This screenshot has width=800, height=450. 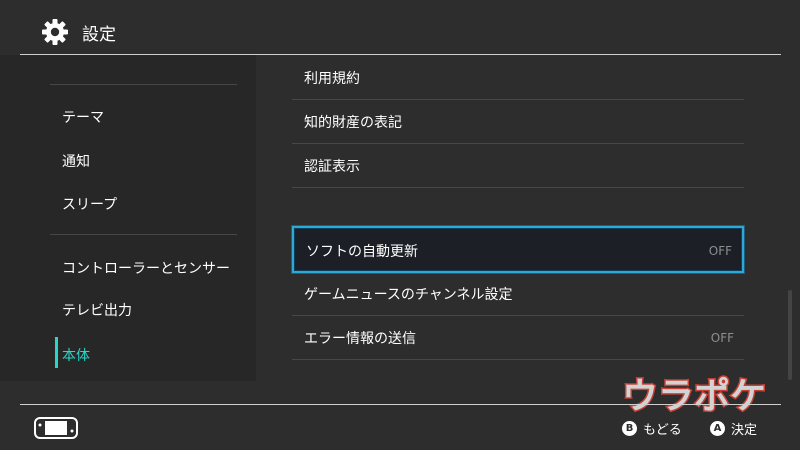 I want to click on sidebar-item-theme: テーマ, so click(x=83, y=117).